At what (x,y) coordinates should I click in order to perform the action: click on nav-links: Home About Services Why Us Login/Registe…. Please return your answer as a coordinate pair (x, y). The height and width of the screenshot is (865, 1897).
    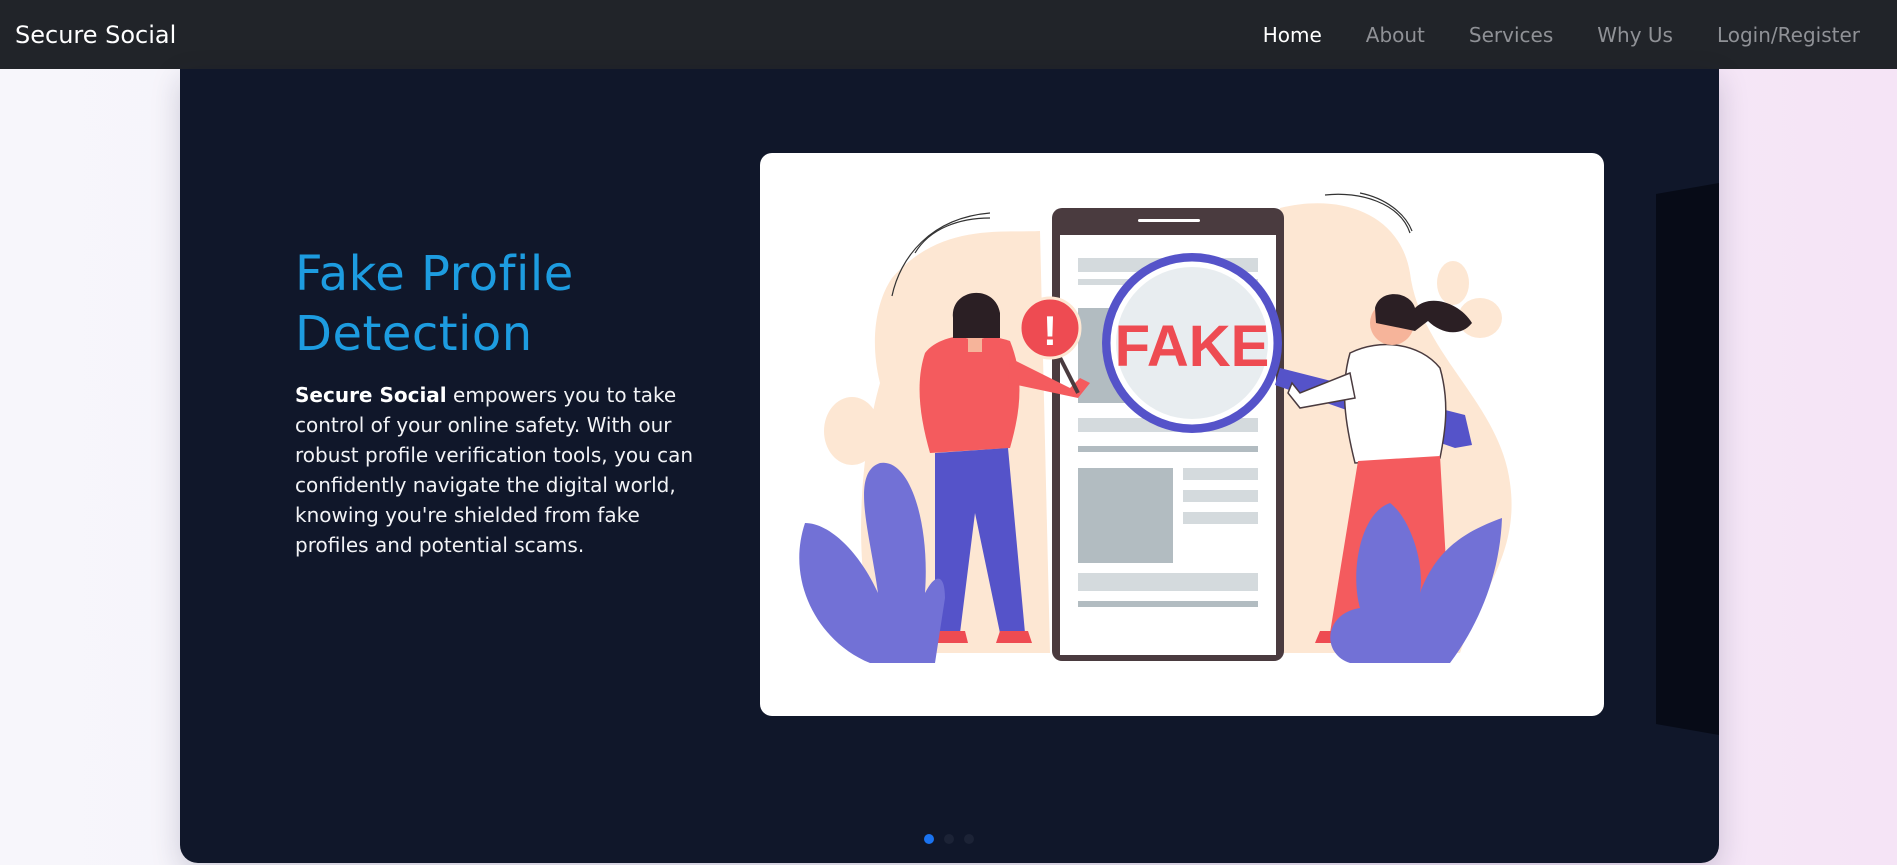
    Looking at the image, I should click on (1550, 35).